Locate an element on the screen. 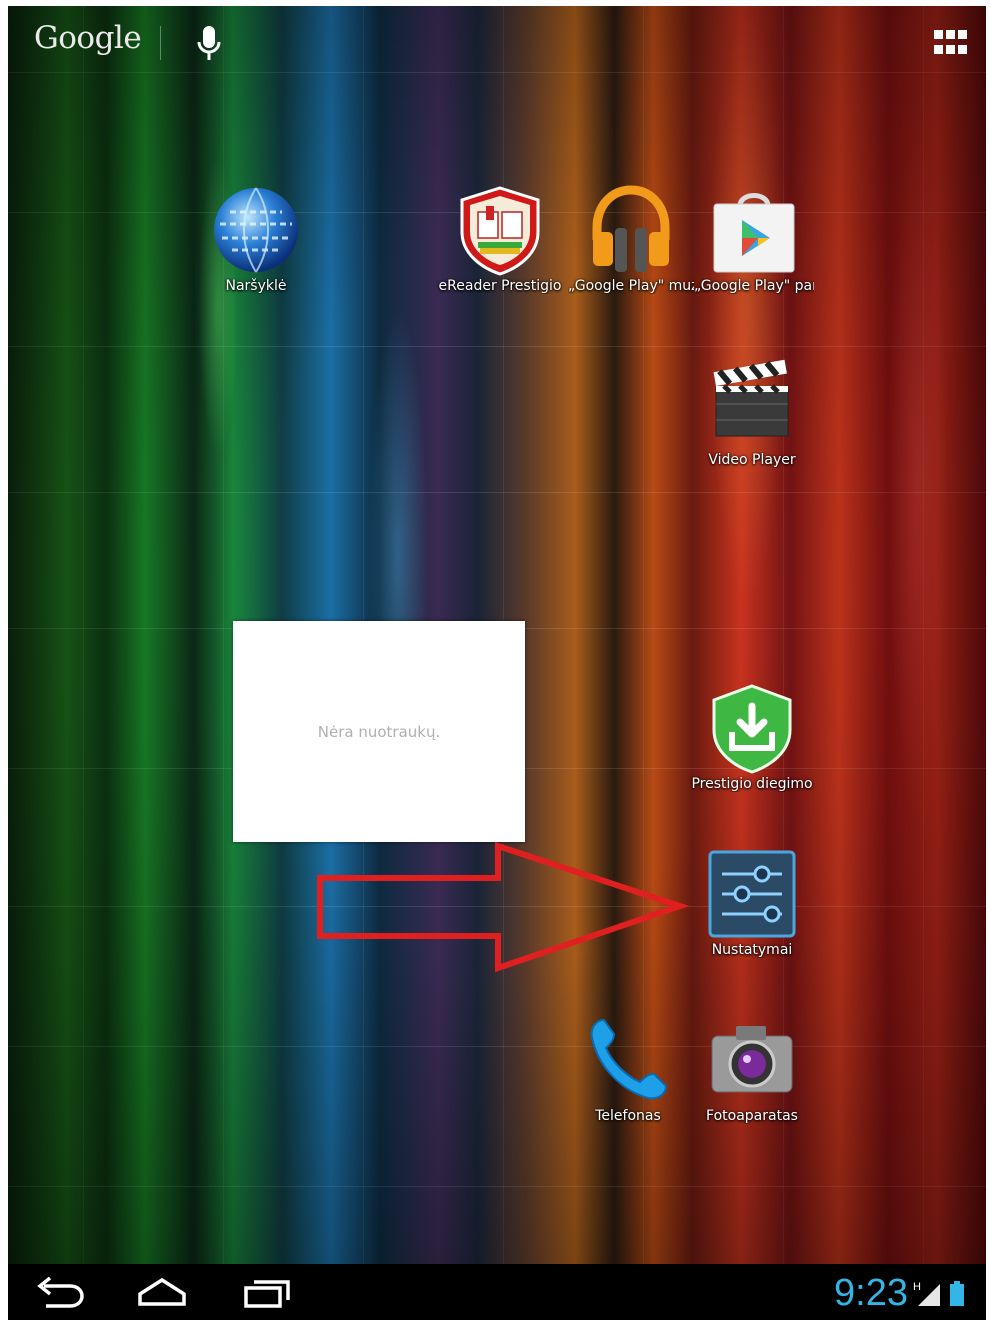 The height and width of the screenshot is (1324, 990). app-google-play-music: „Google Play" muzika is located at coordinates (631, 239).